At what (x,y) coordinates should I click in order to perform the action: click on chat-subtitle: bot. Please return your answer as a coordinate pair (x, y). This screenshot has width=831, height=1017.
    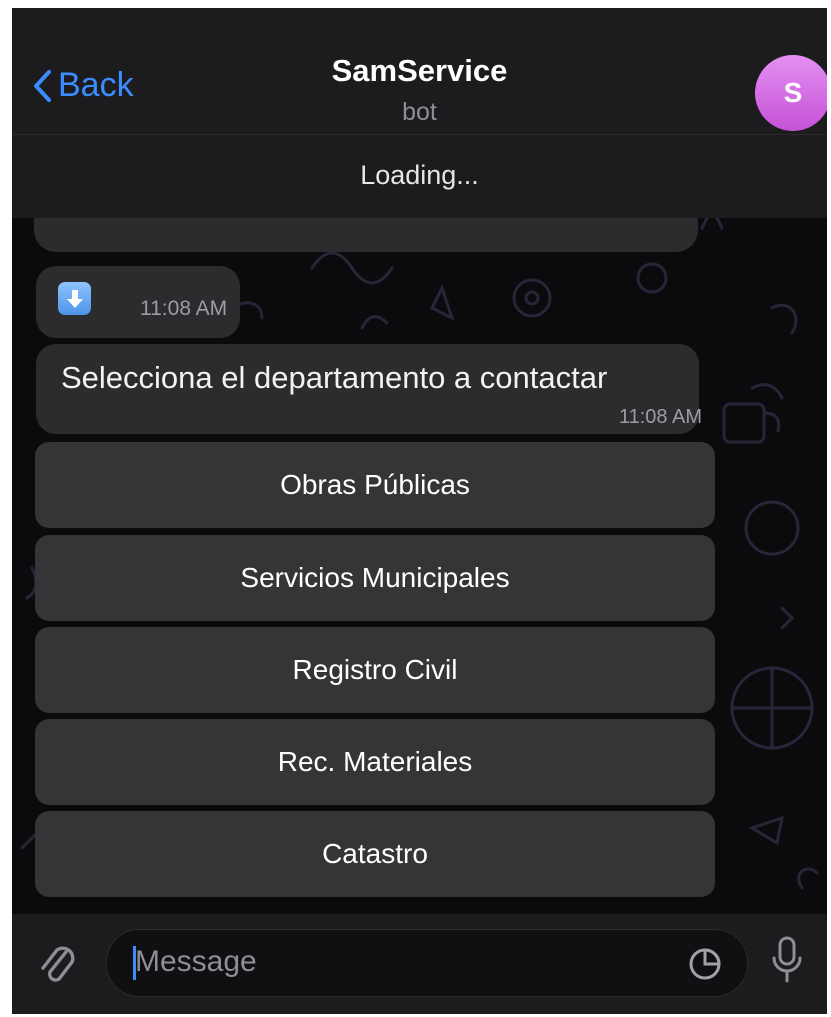
    Looking at the image, I should click on (419, 112).